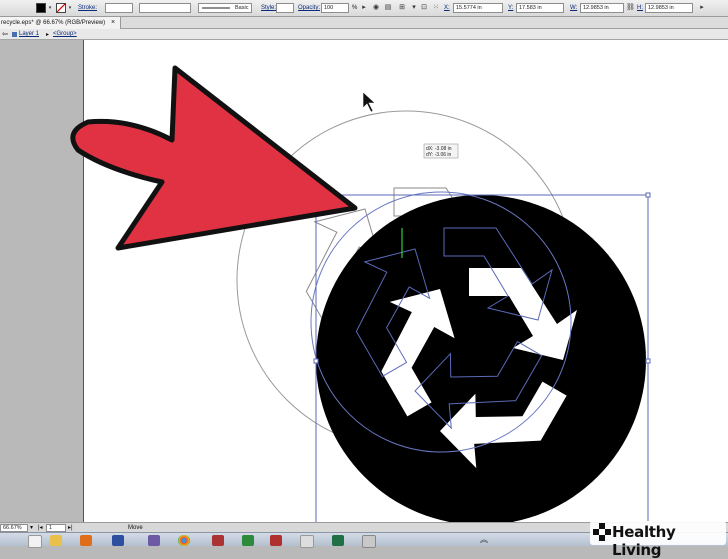 The height and width of the screenshot is (559, 728). I want to click on watermark: Healthy Living, so click(658, 540).